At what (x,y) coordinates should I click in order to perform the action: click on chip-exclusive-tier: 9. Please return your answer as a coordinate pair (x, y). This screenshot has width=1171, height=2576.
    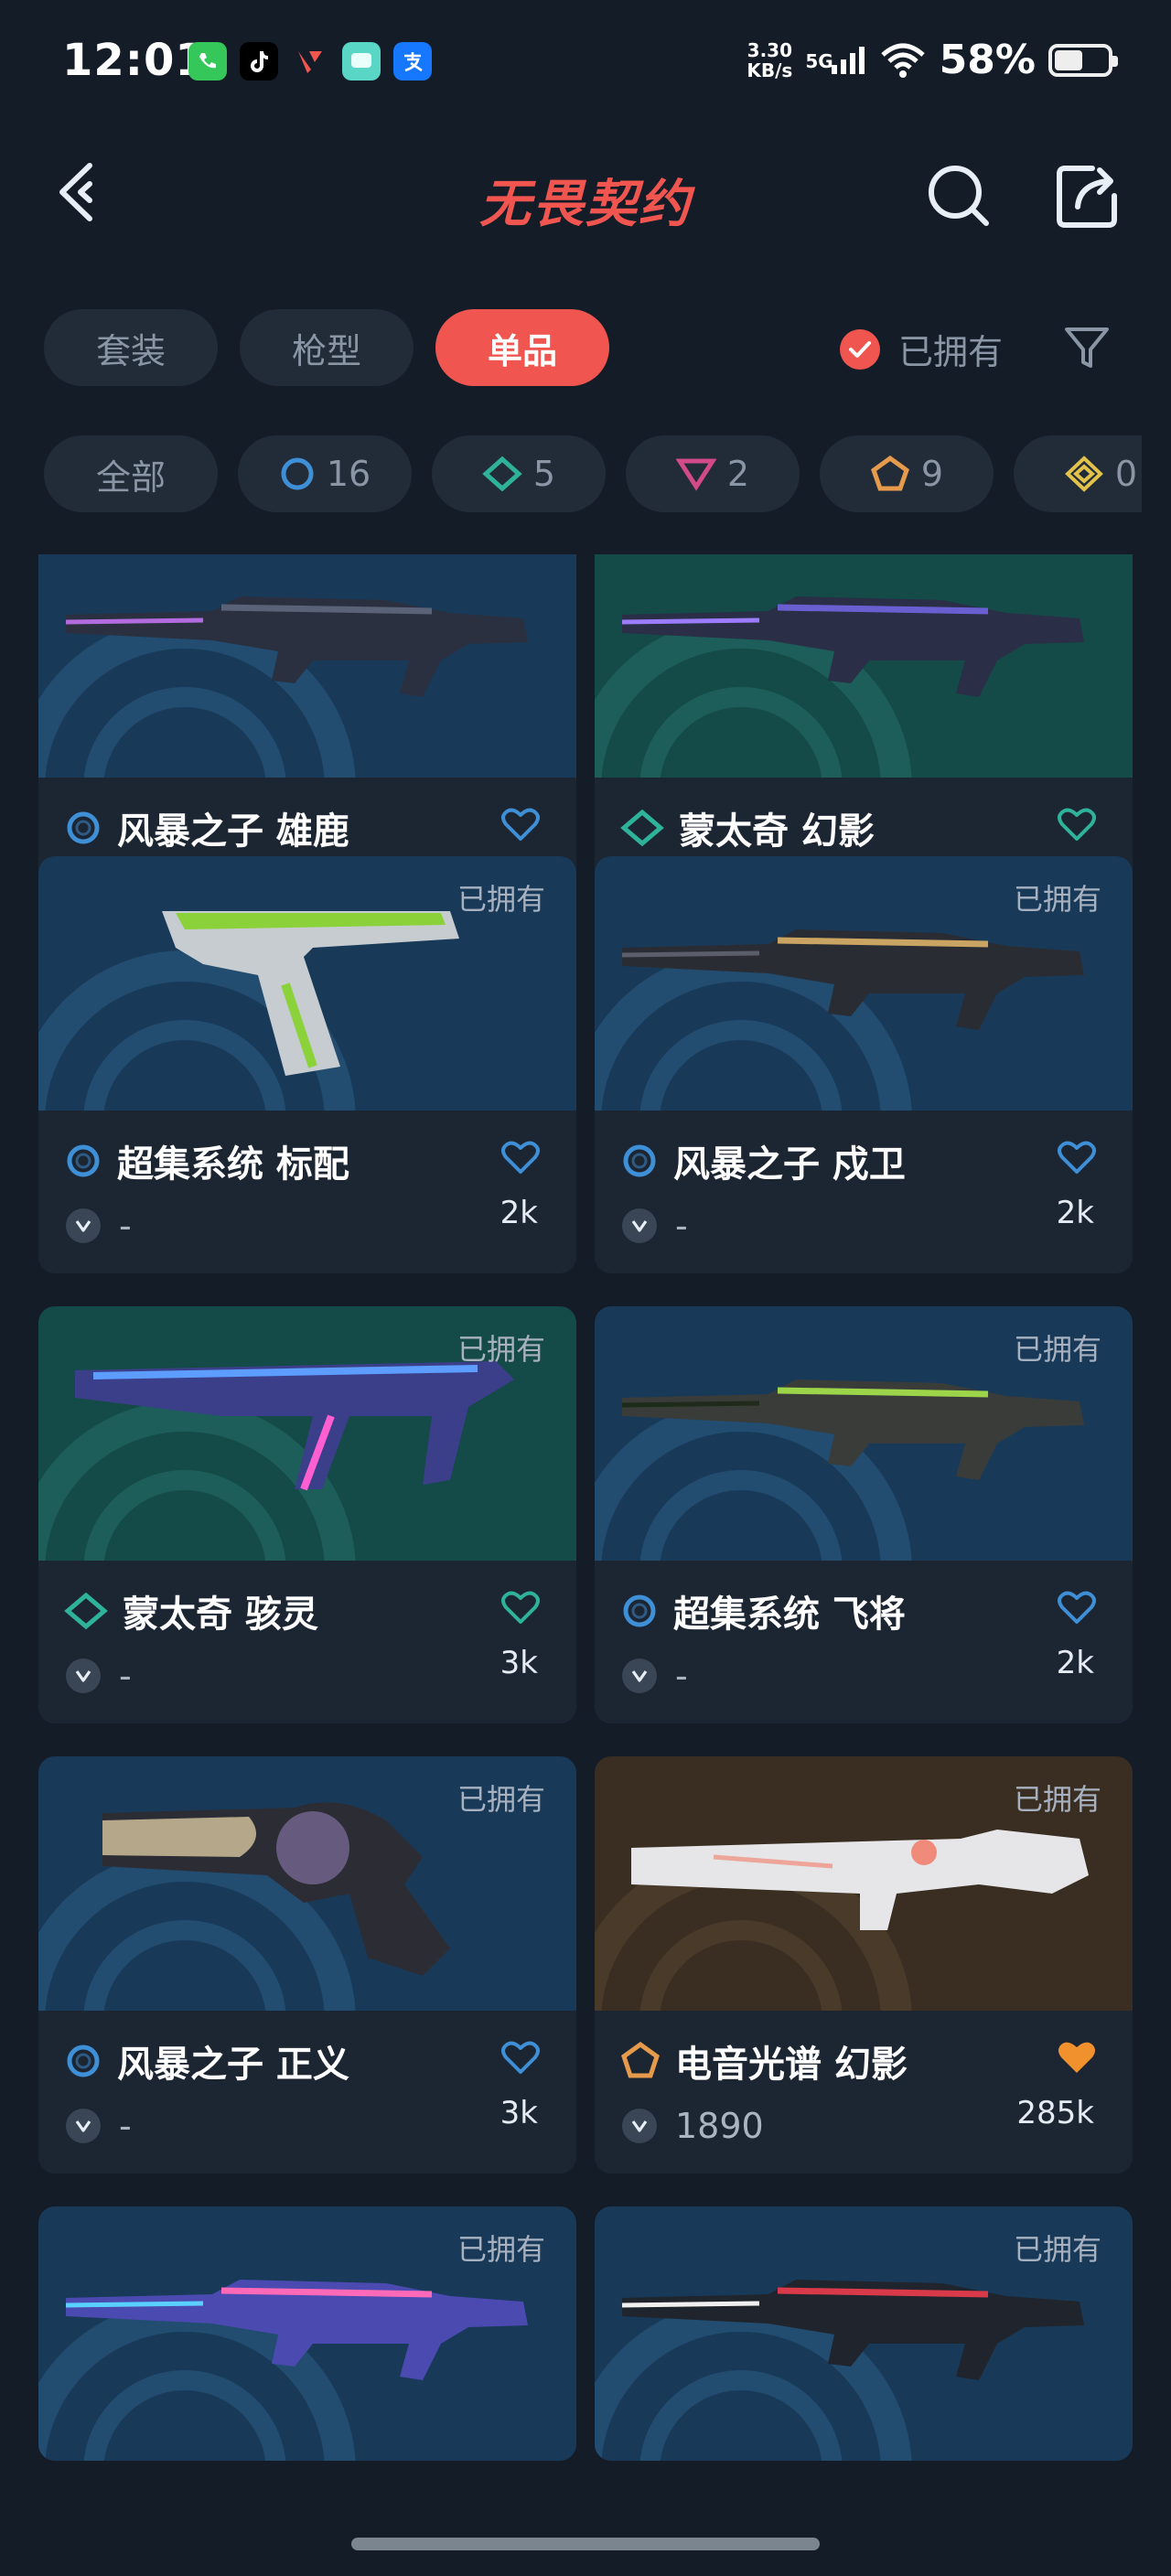
    Looking at the image, I should click on (907, 474).